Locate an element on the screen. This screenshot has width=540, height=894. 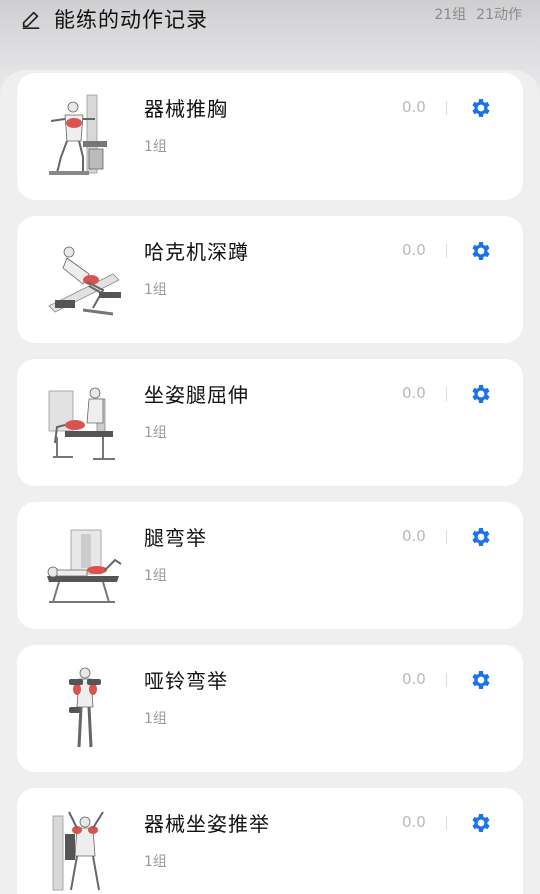
sets-count: 21组 is located at coordinates (450, 15).